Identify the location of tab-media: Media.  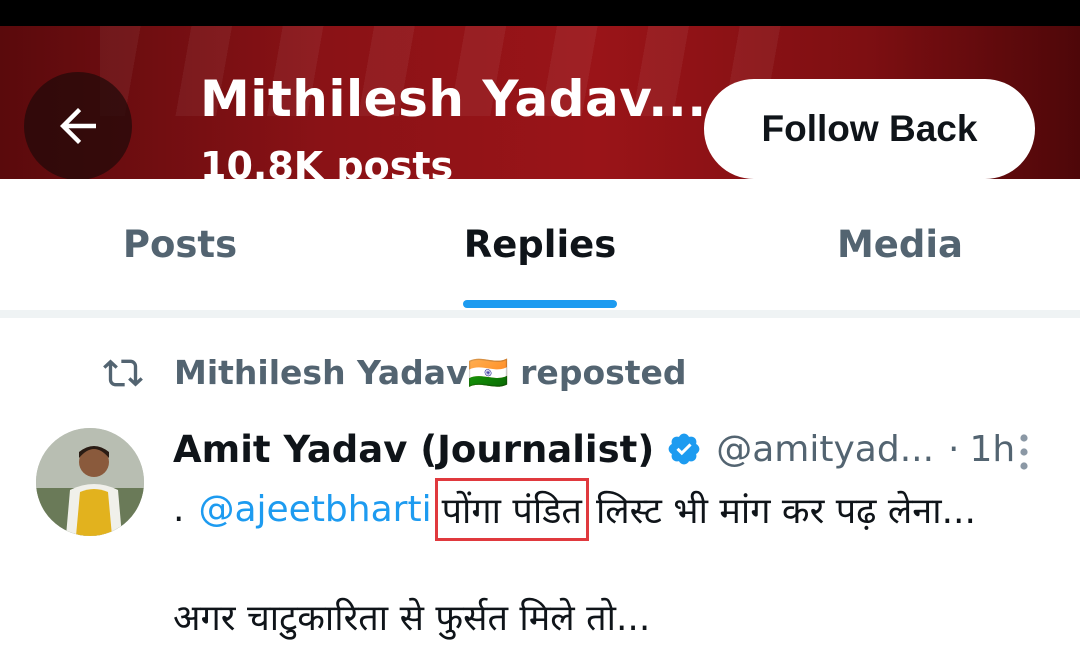
(900, 244).